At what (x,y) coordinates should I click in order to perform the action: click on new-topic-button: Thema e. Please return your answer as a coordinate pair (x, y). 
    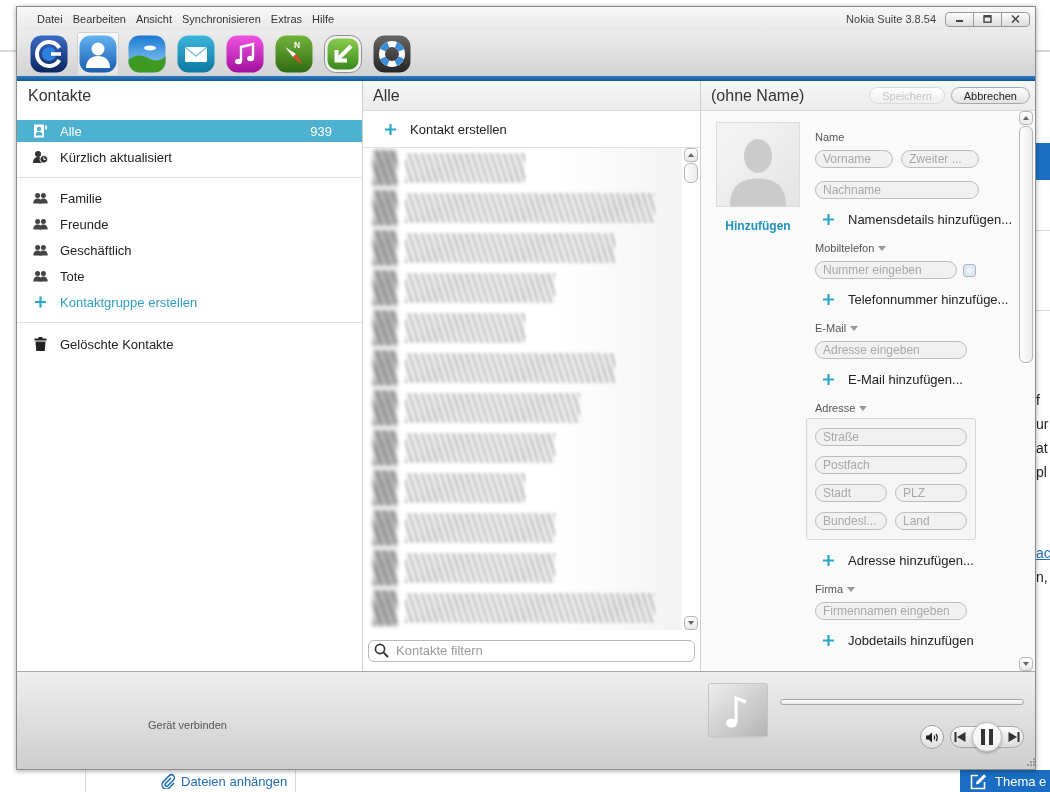
    Looking at the image, I should click on (1005, 781).